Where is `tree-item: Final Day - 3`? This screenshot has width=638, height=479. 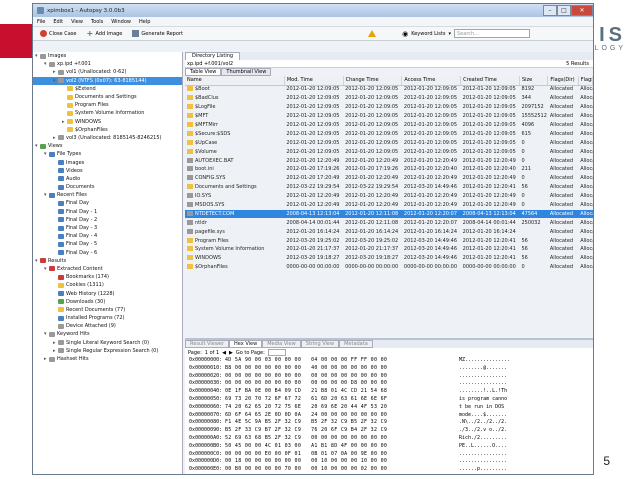
tree-item: Final Day - 3 is located at coordinates (107, 228).